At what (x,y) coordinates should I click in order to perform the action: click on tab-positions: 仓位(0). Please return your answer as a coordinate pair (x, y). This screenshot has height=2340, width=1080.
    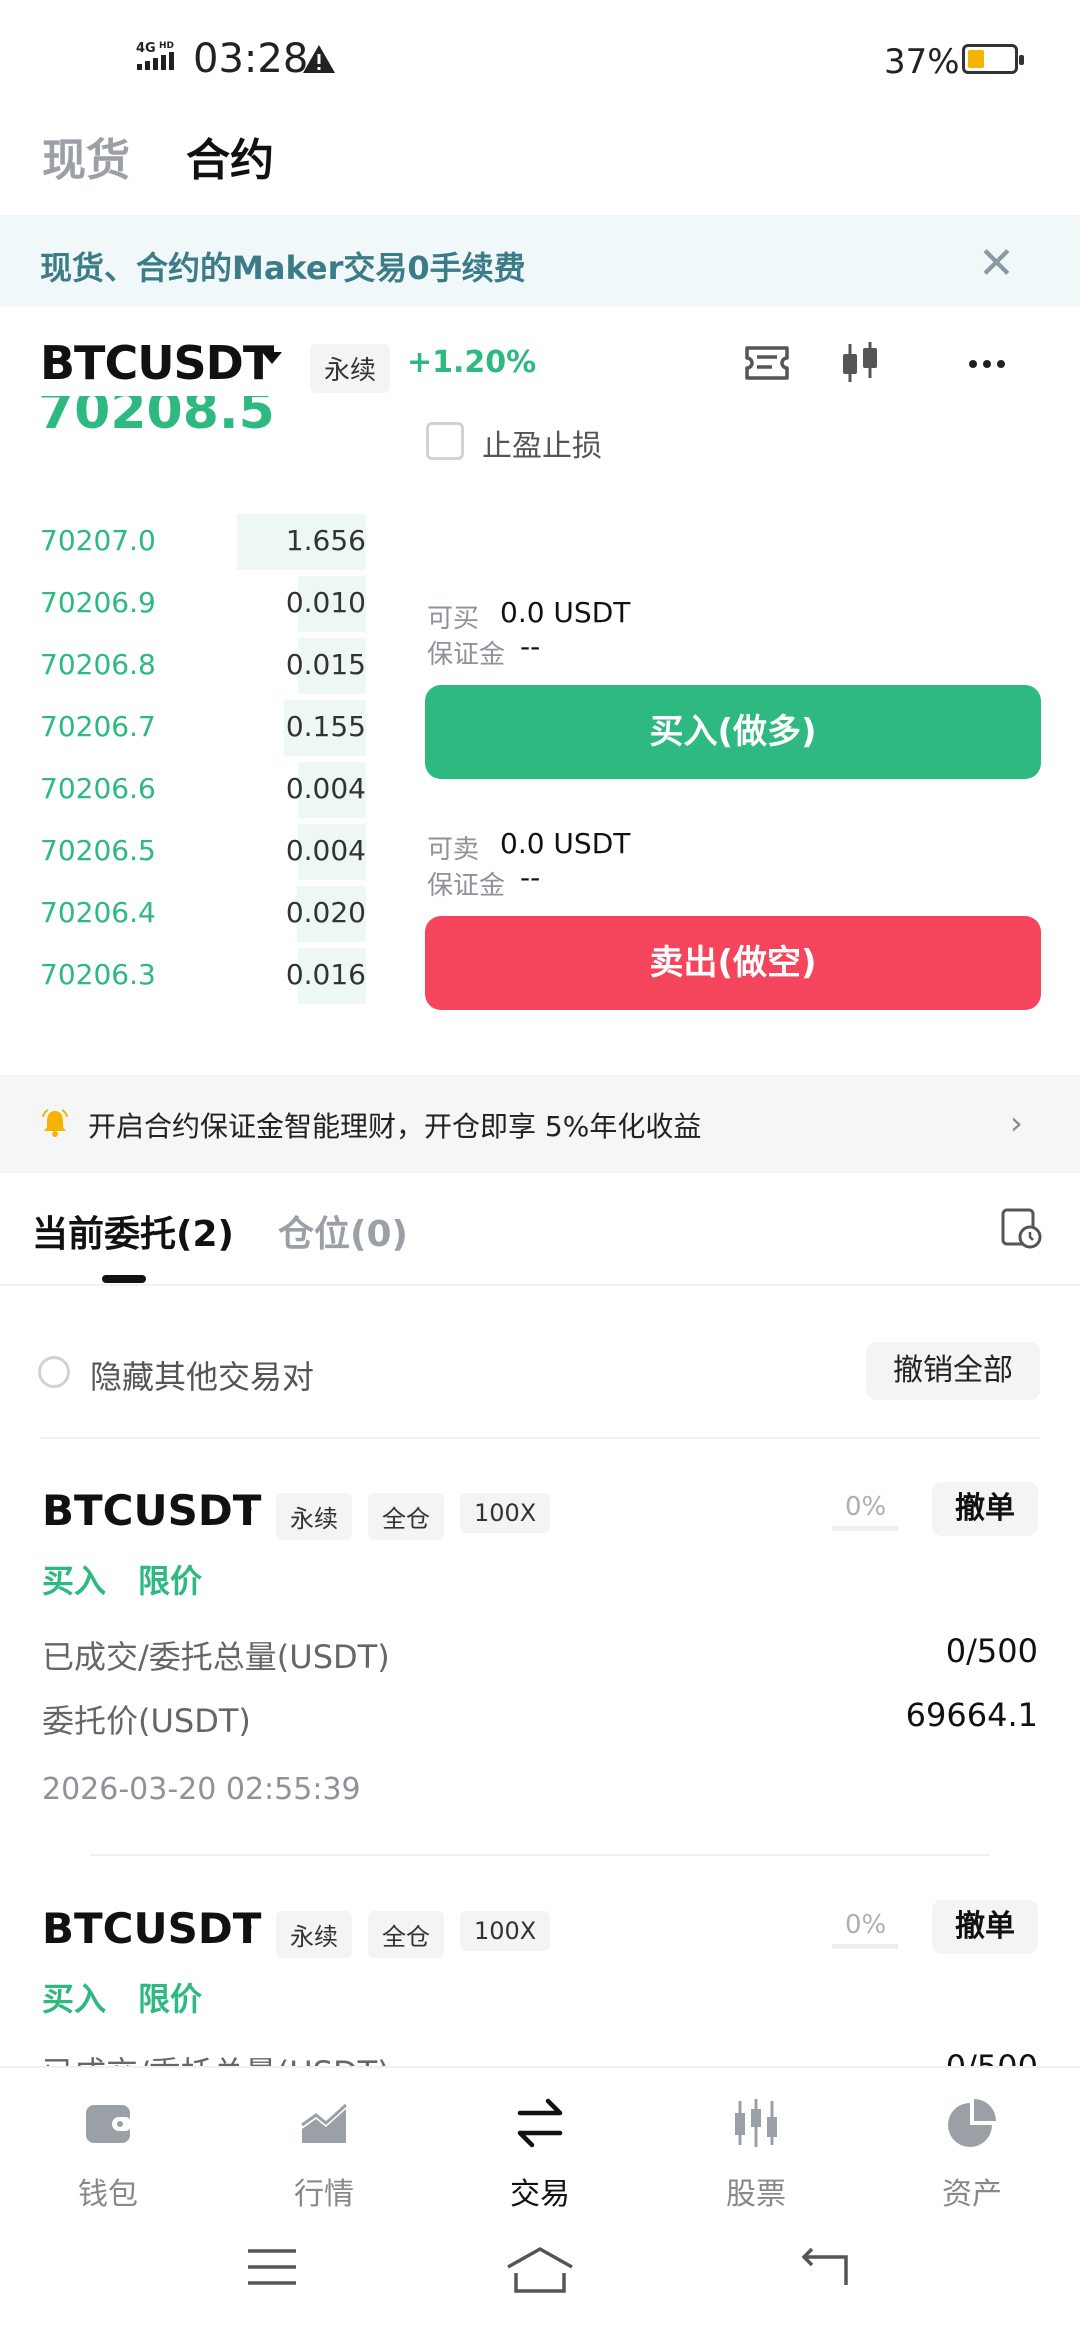
    Looking at the image, I should click on (343, 1231).